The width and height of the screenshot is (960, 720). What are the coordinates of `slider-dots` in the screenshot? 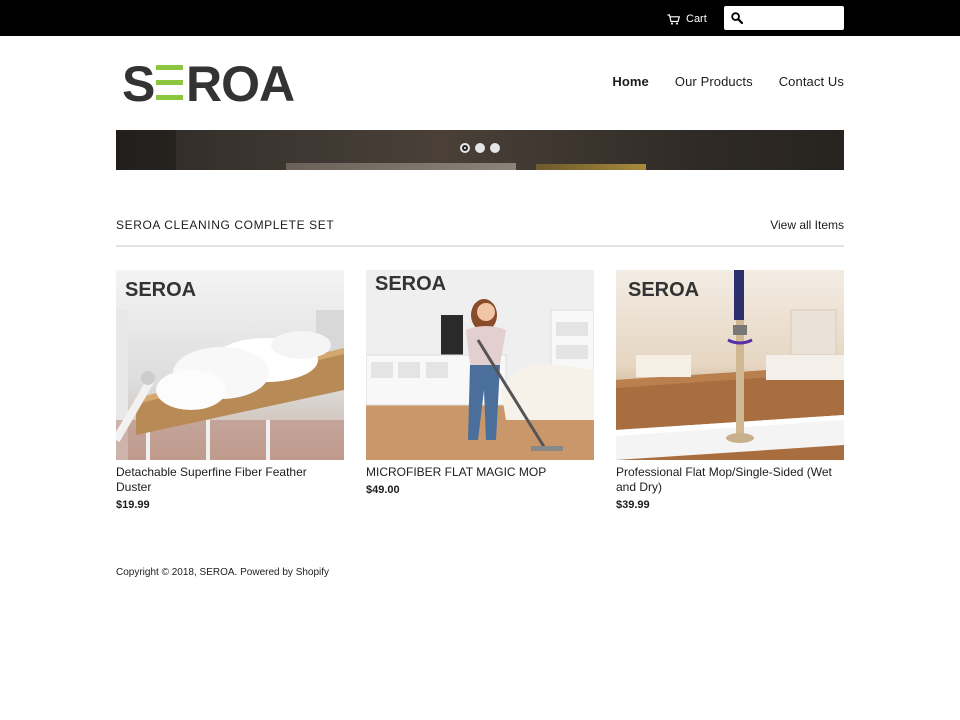 It's located at (480, 148).